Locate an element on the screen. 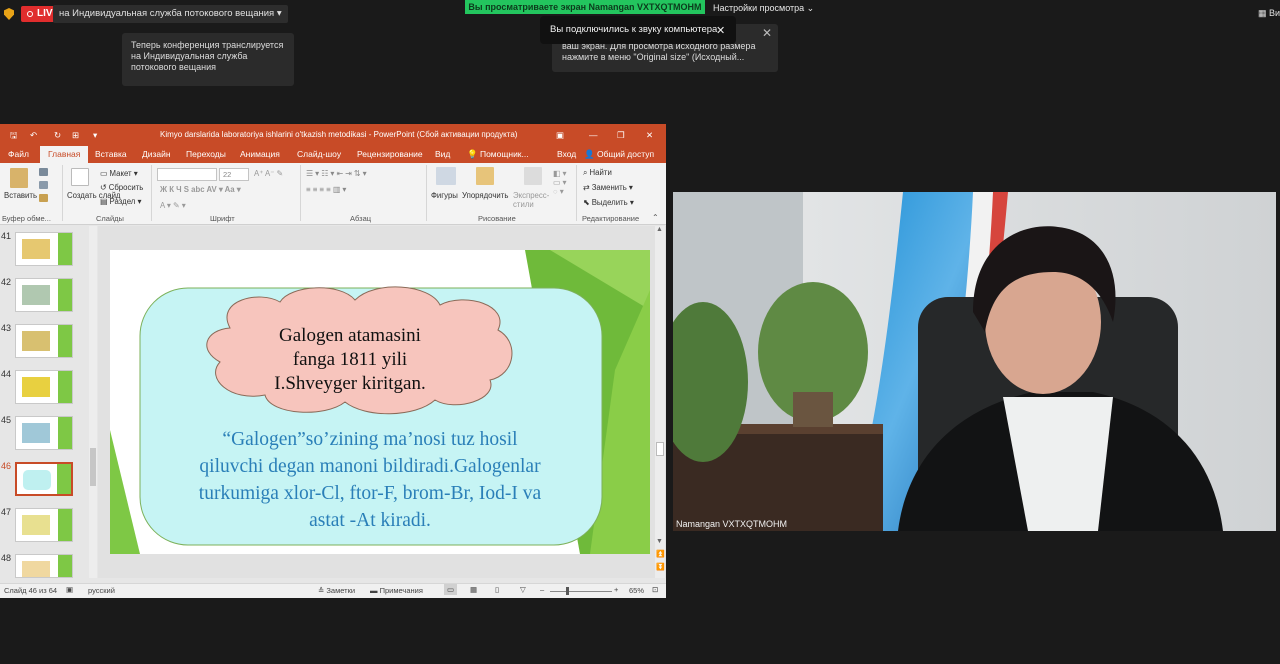  copy-icon is located at coordinates (43, 185).